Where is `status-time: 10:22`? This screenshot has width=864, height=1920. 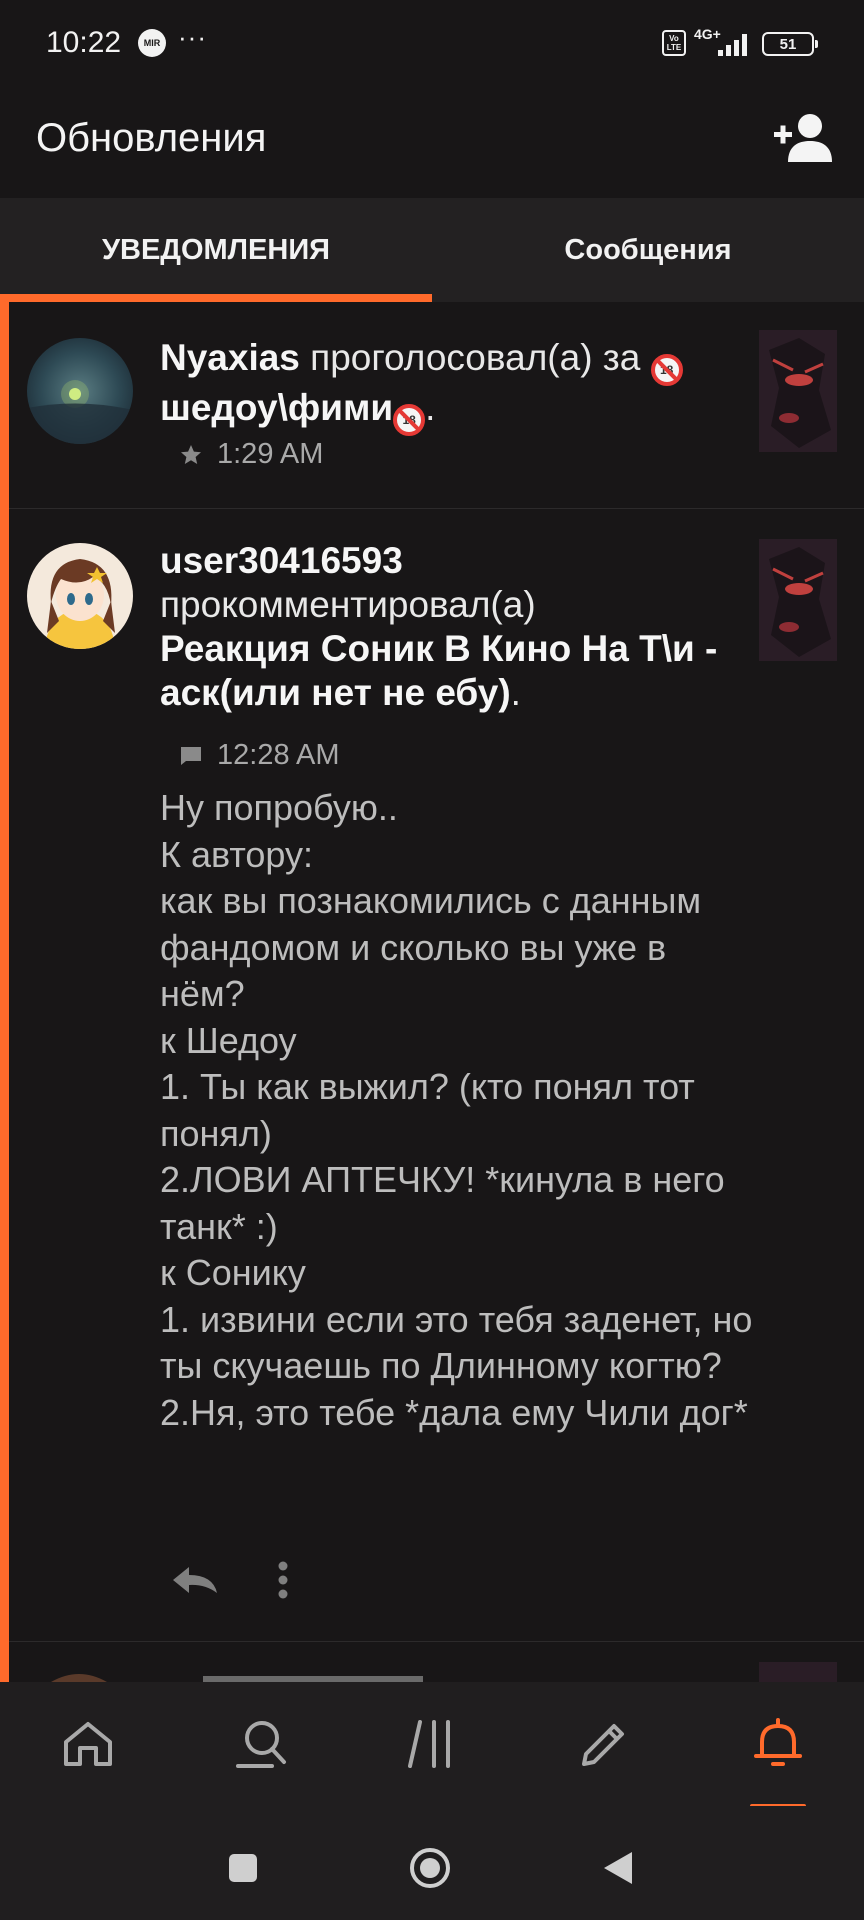
status-time: 10:22 is located at coordinates (84, 42).